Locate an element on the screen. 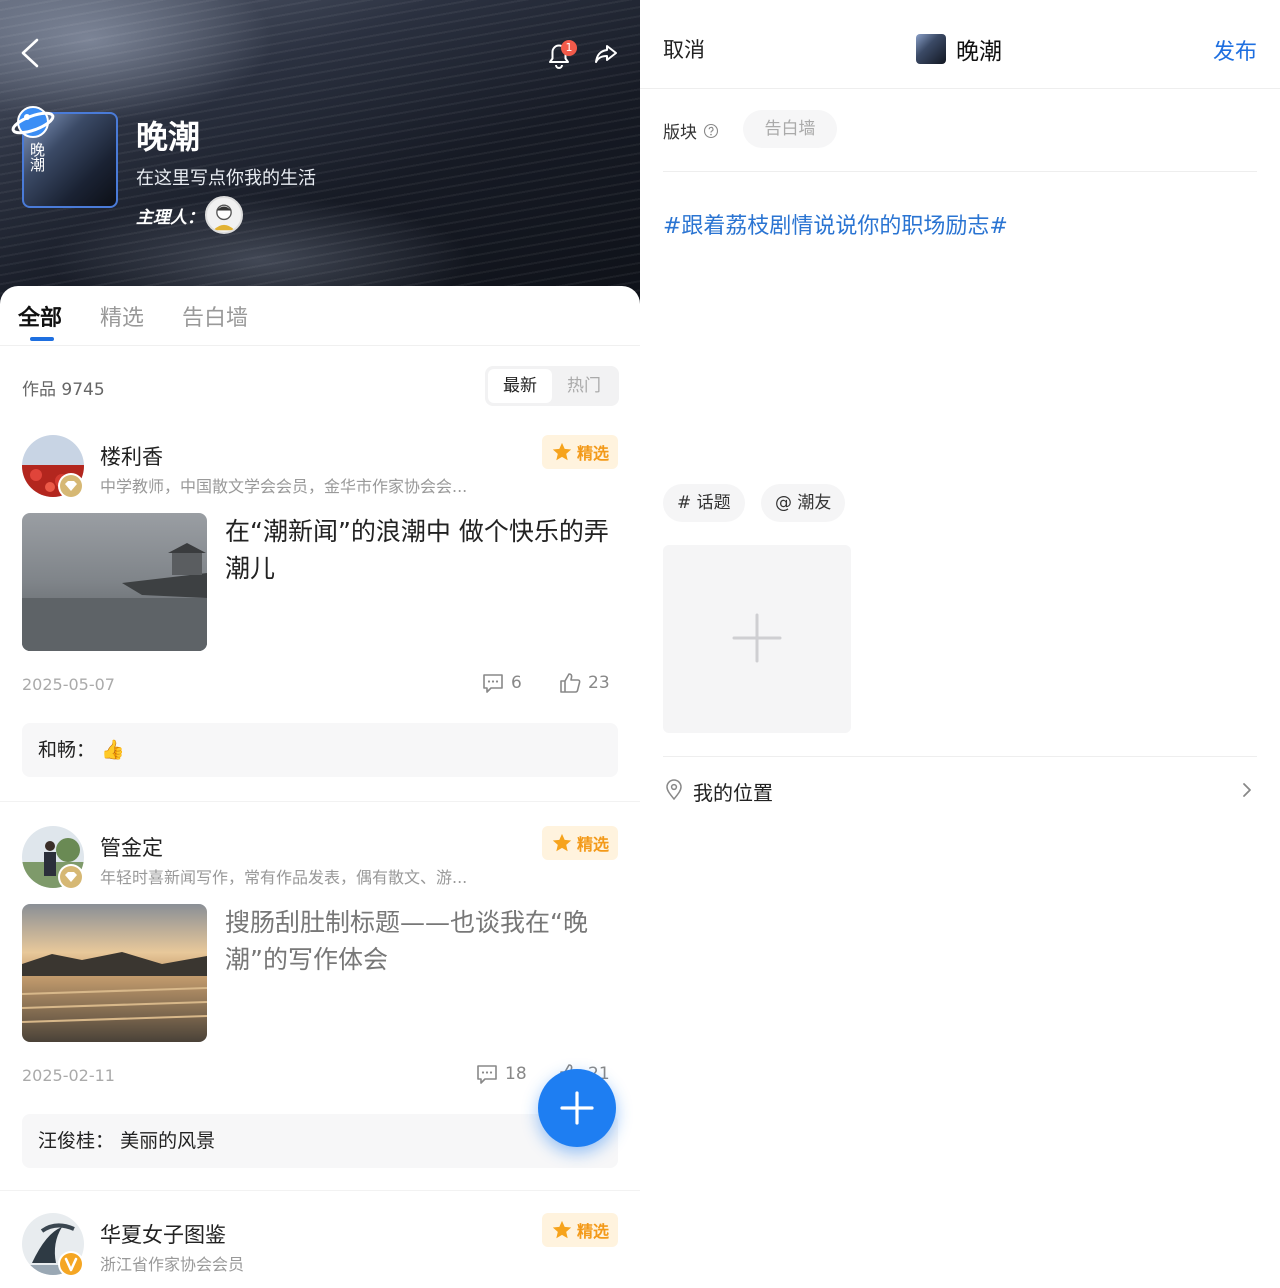 The width and height of the screenshot is (1280, 1288). location-row: 我的位置 is located at coordinates (733, 791).